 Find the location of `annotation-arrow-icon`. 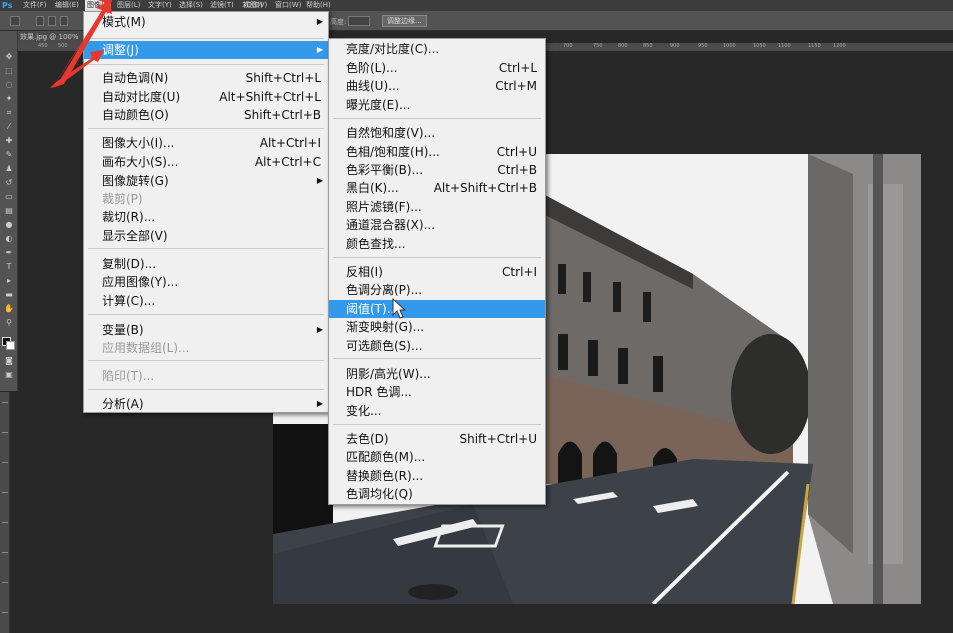

annotation-arrow-icon is located at coordinates (82, 44).